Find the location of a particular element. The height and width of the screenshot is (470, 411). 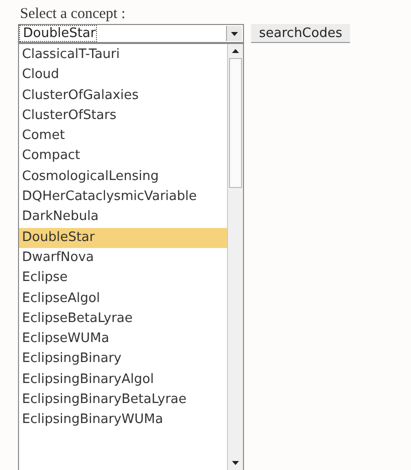

concept-dropdown: DoubleStar is located at coordinates (131, 33).